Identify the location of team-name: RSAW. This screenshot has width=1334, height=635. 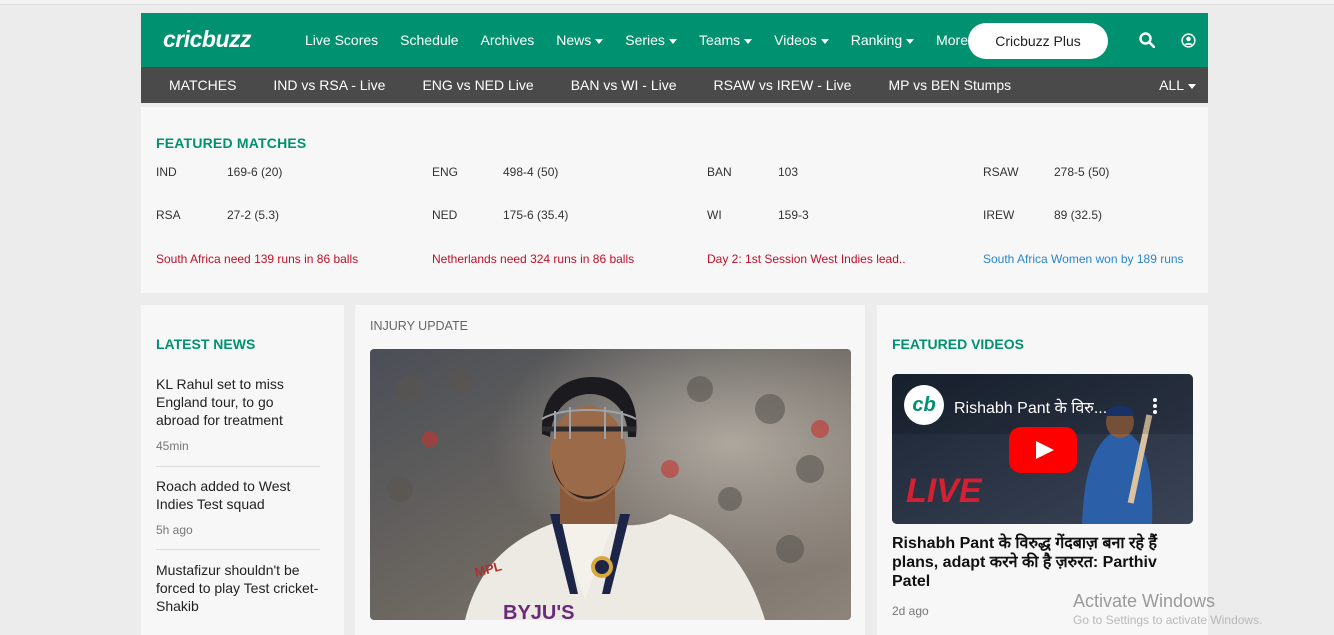
(1001, 172).